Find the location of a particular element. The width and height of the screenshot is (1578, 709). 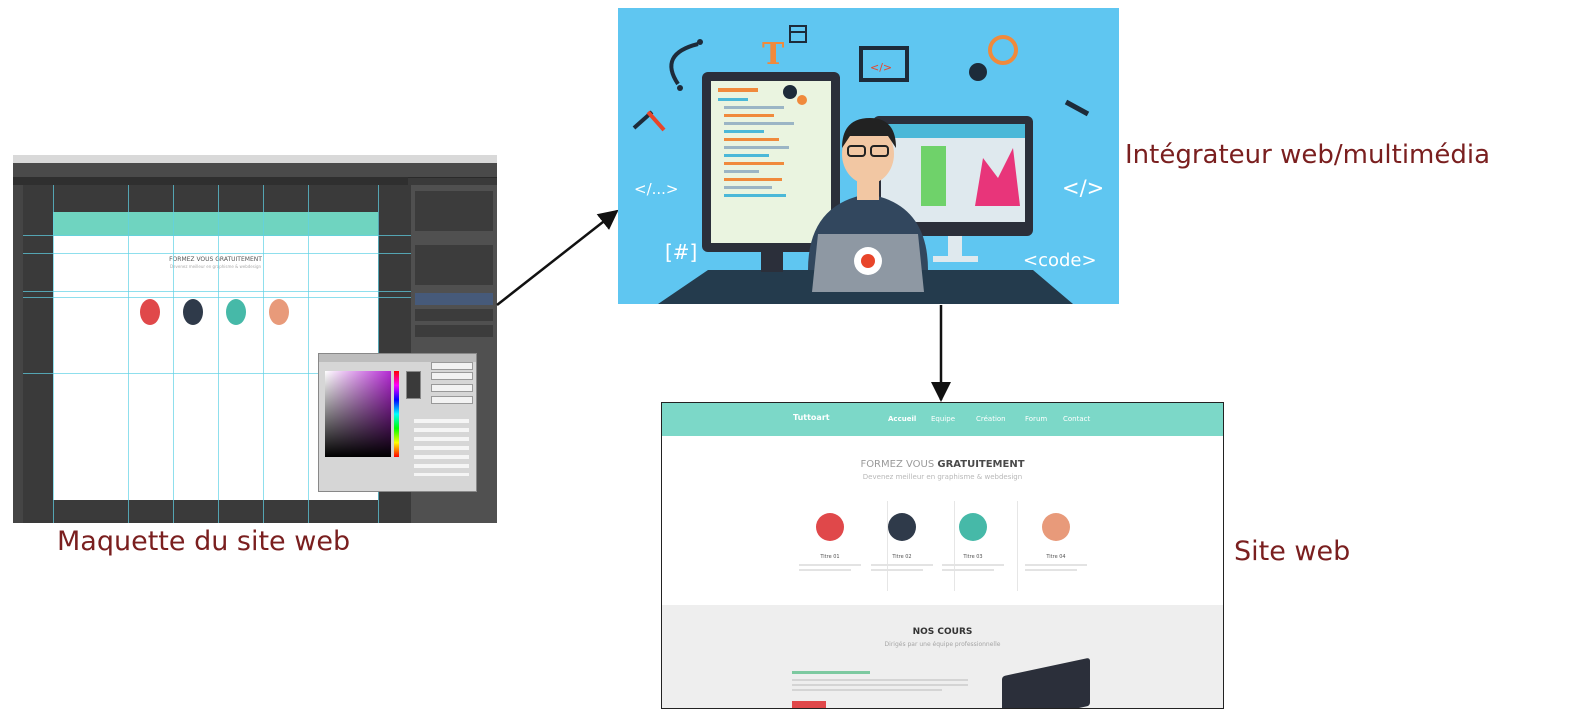

nav-item-equipe: Equipe is located at coordinates (943, 419).